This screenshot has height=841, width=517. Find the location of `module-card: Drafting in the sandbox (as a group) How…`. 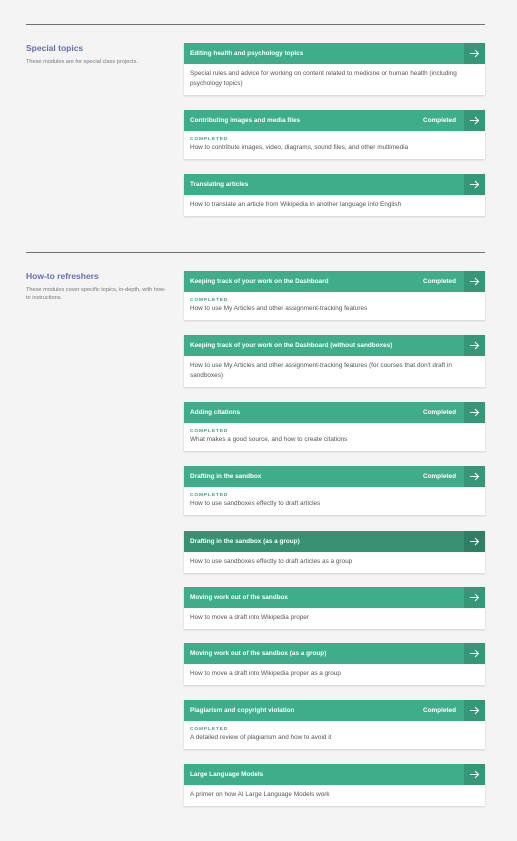

module-card: Drafting in the sandbox (as a group) How… is located at coordinates (334, 552).